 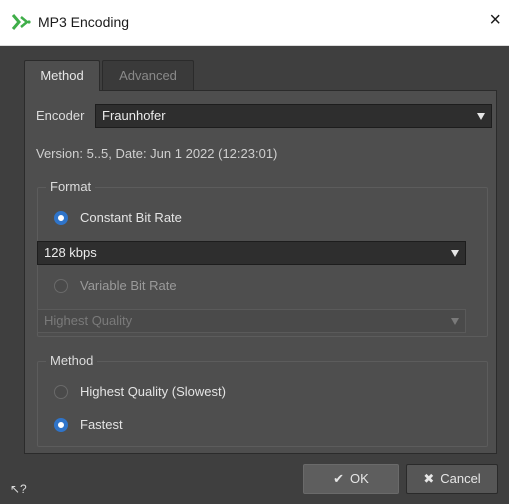 What do you see at coordinates (61, 425) in the screenshot?
I see `fastest-radio` at bounding box center [61, 425].